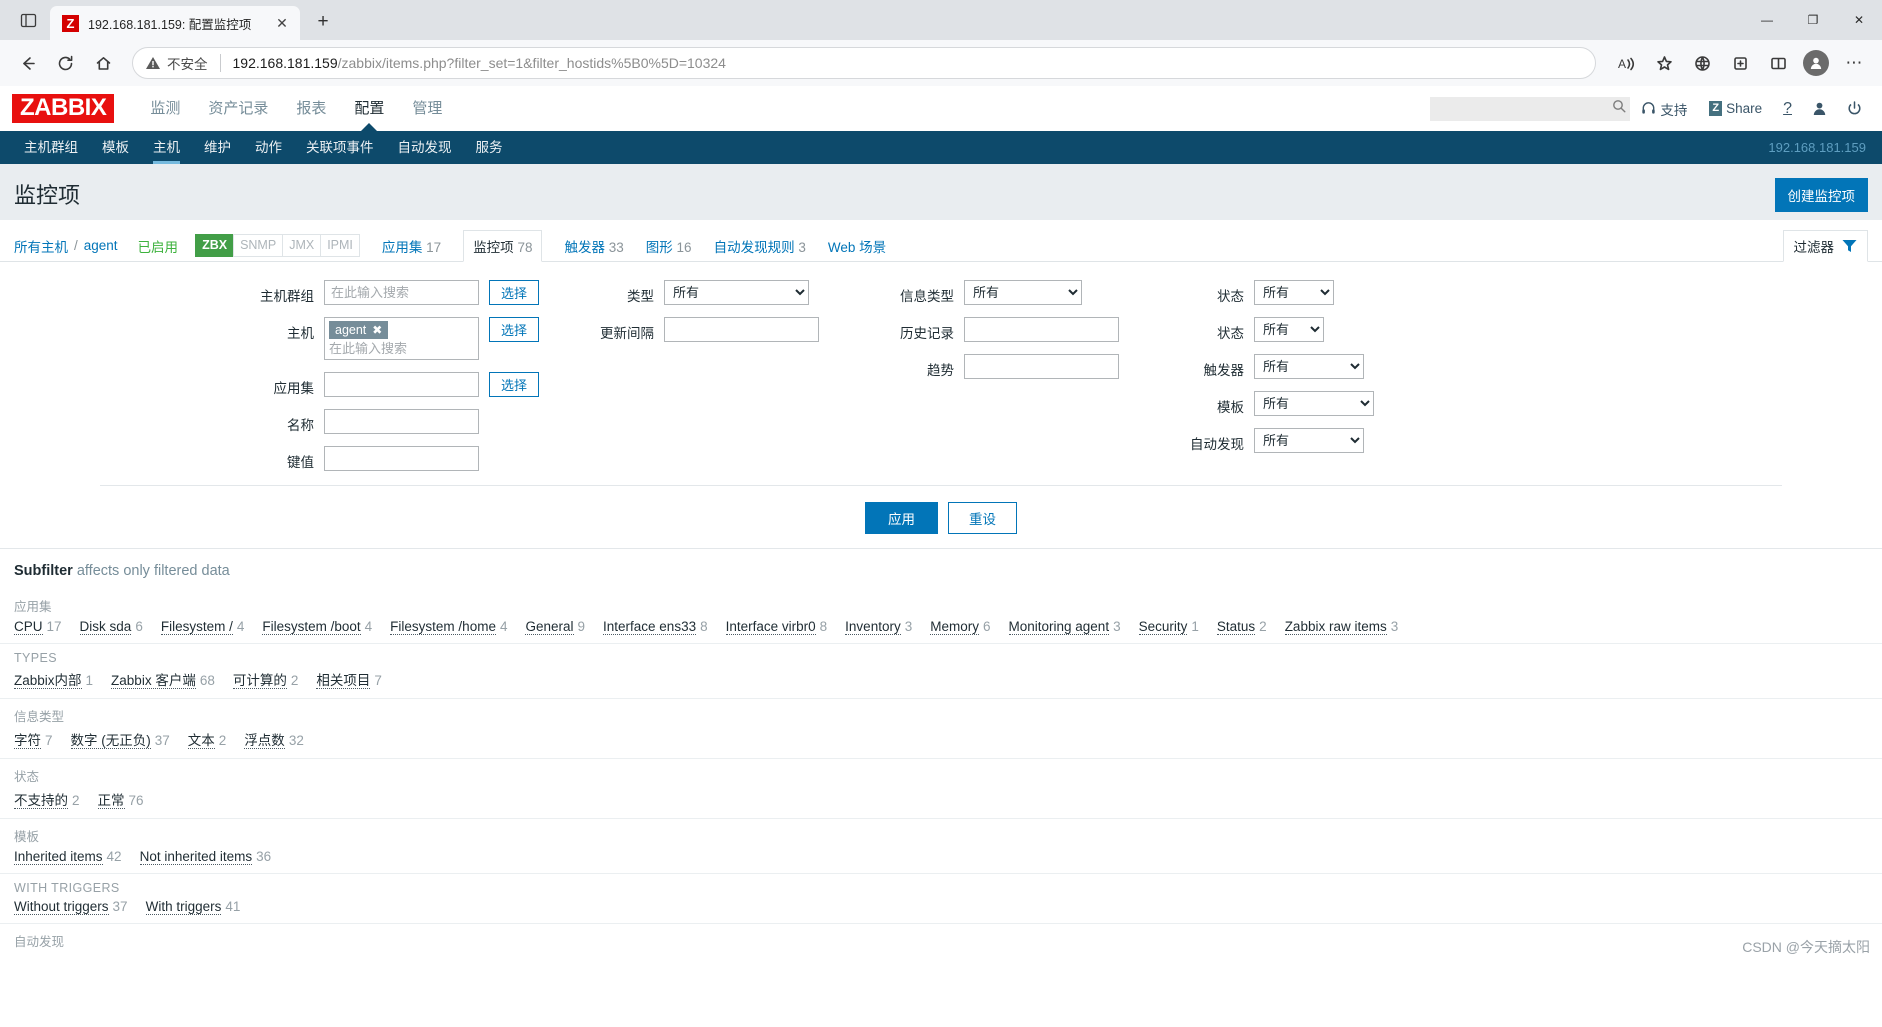 This screenshot has height=1027, width=1882. I want to click on subfilter-item: Without triggers 37, so click(71, 907).